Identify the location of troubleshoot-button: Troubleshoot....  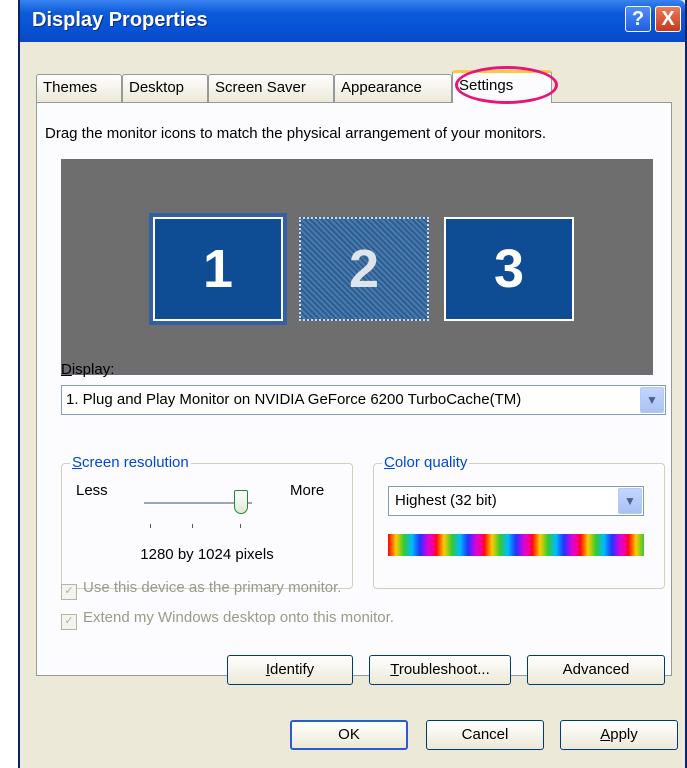
(440, 670).